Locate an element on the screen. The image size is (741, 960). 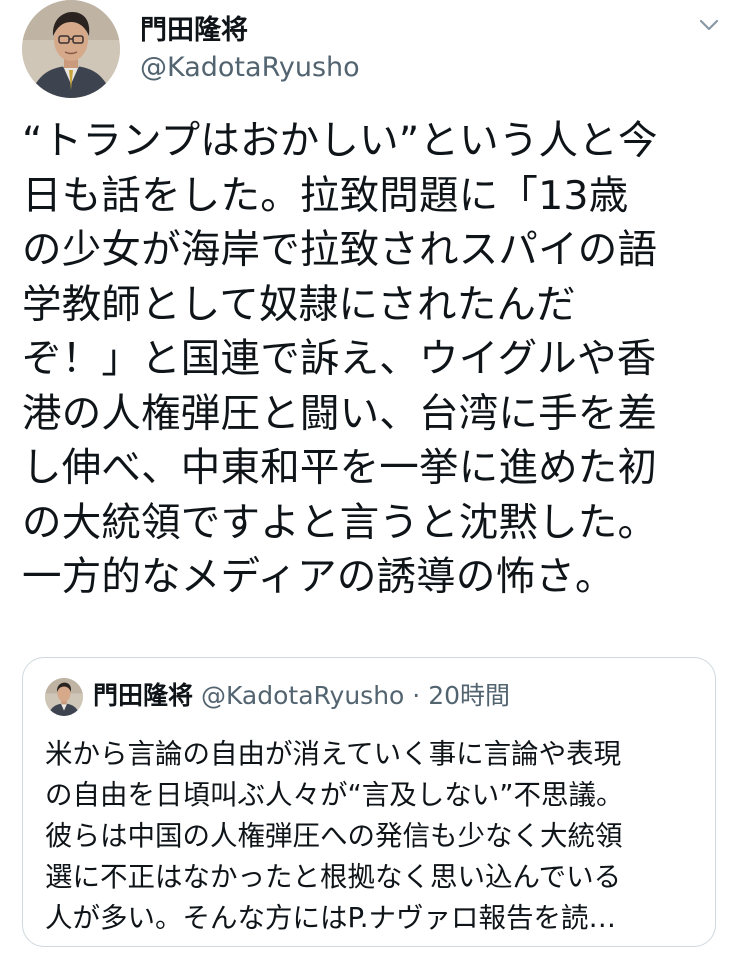
quoted-timestamp: 20時間 is located at coordinates (469, 695).